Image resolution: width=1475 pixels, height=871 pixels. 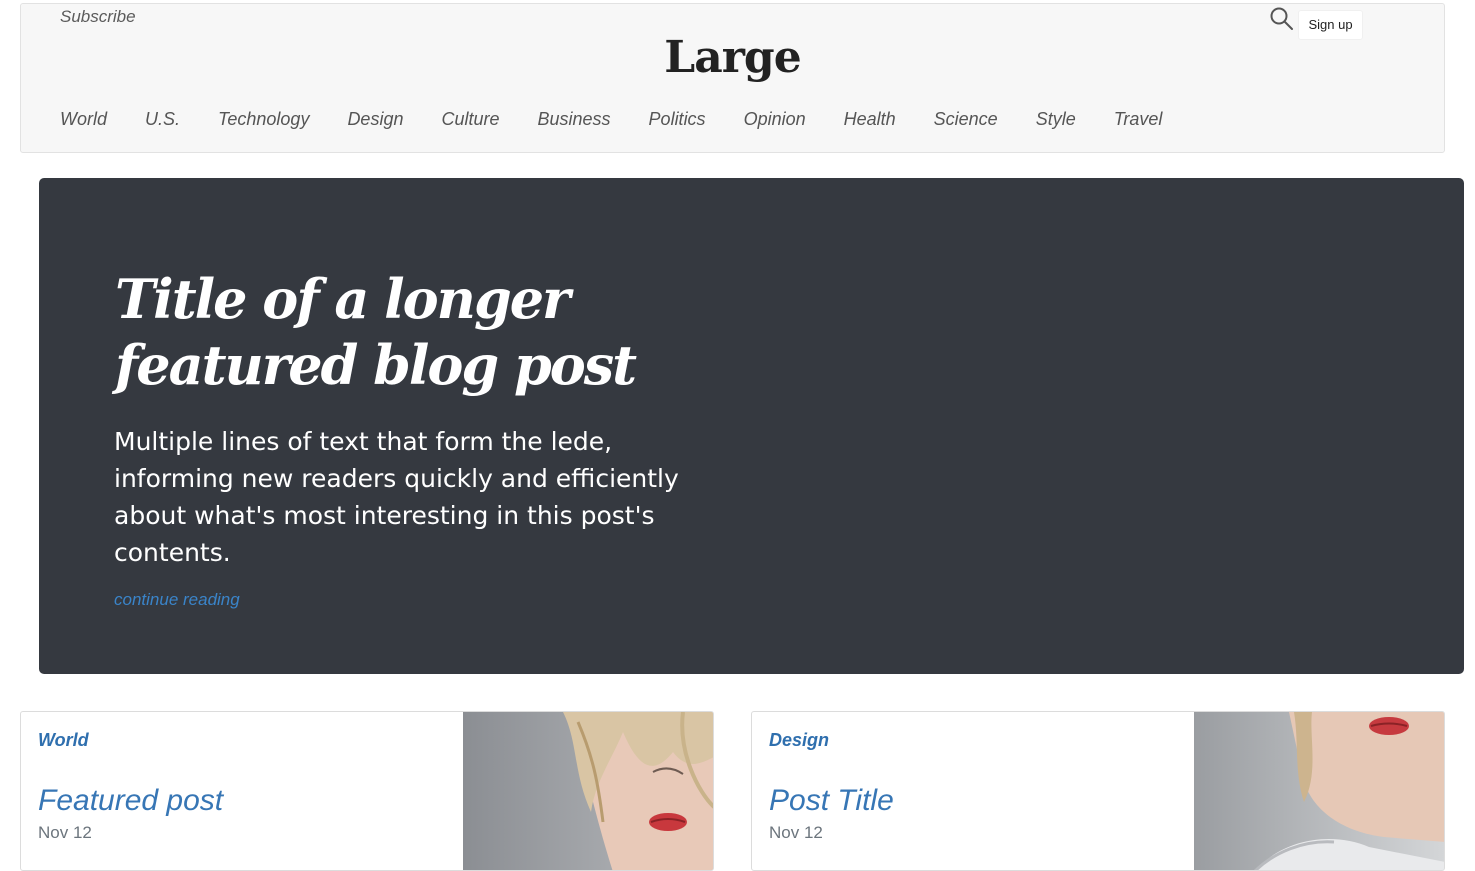 What do you see at coordinates (799, 740) in the screenshot?
I see `post-category: Design` at bounding box center [799, 740].